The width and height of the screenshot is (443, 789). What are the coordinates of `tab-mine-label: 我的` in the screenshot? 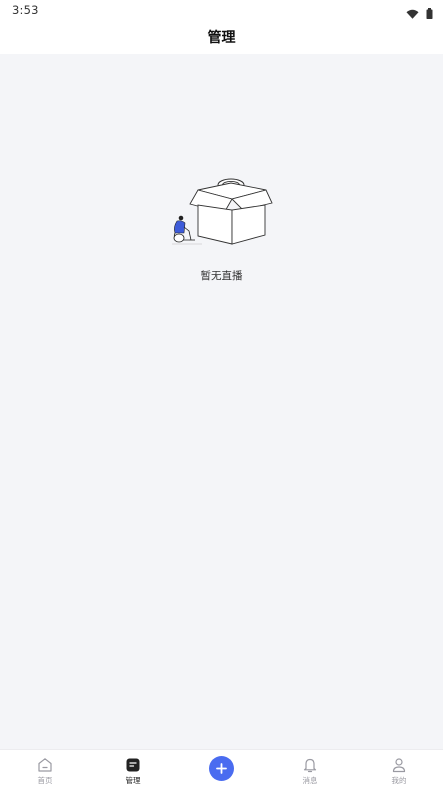 It's located at (399, 780).